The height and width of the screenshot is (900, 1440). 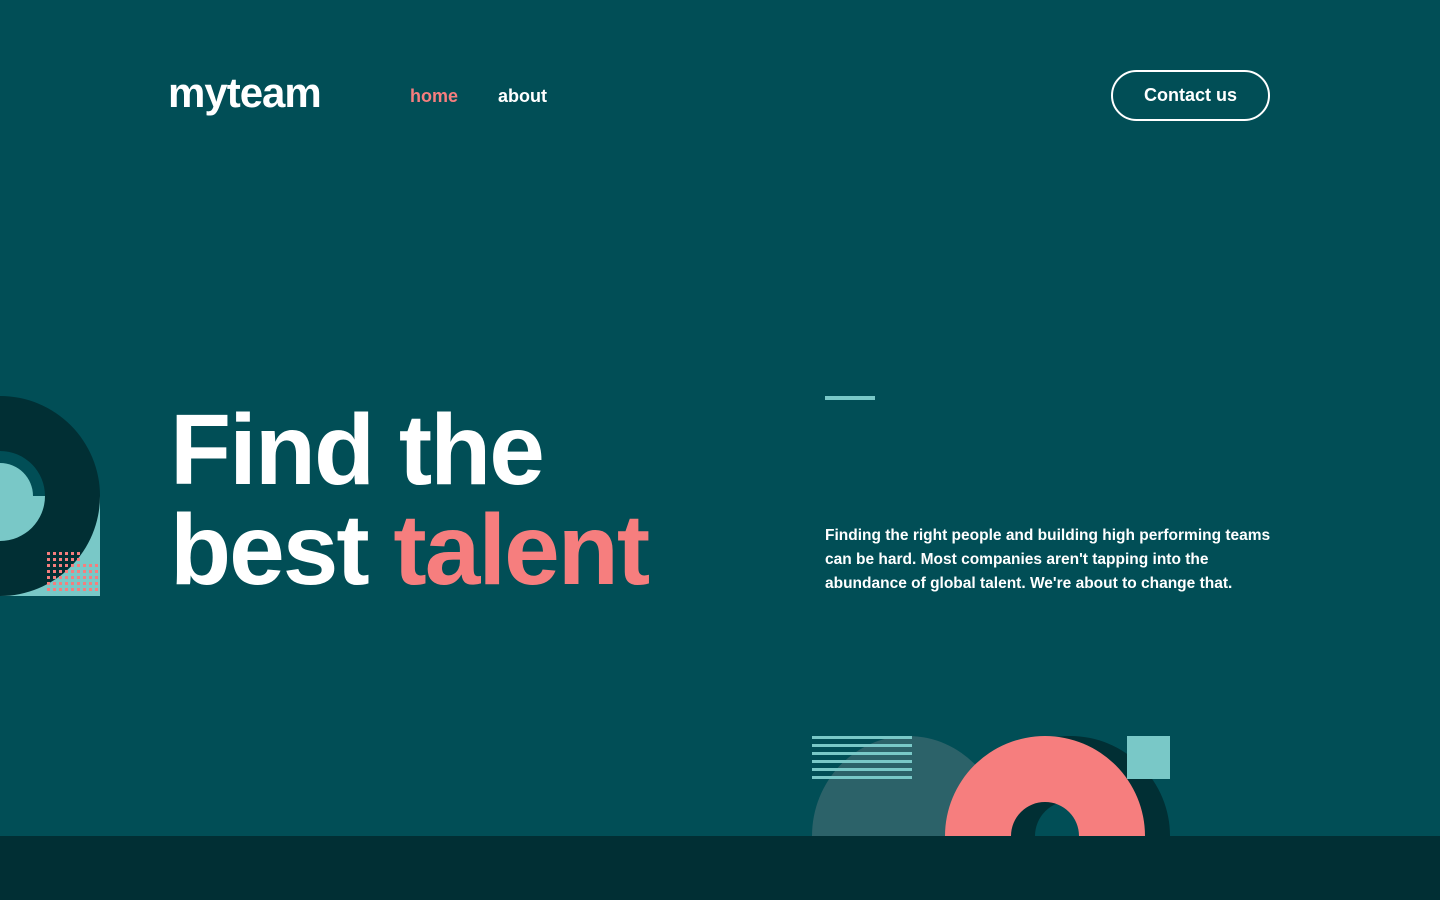 What do you see at coordinates (991, 786) in the screenshot?
I see `decorative-pattern-bottom` at bounding box center [991, 786].